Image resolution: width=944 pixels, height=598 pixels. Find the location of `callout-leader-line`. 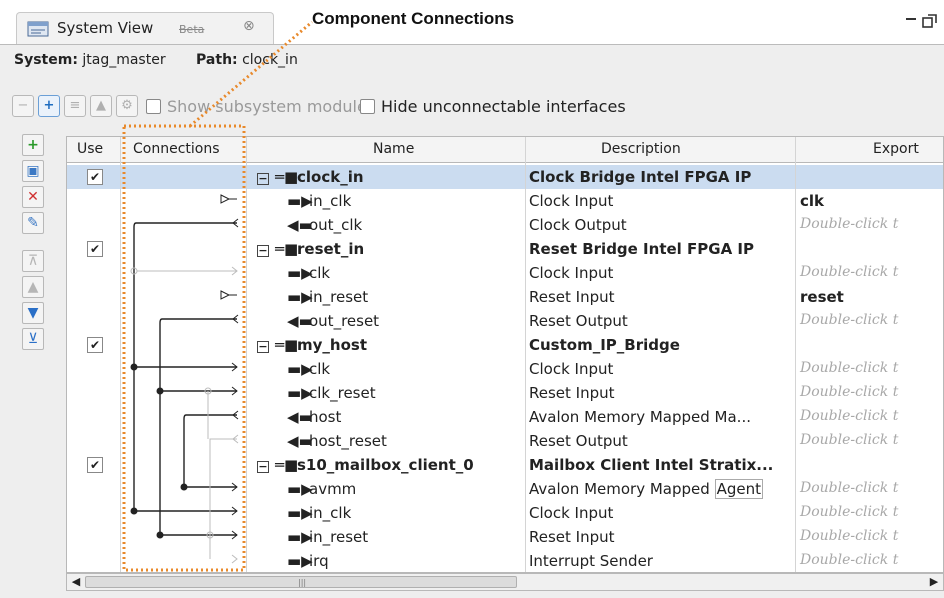

callout-leader-line is located at coordinates (251, 74).